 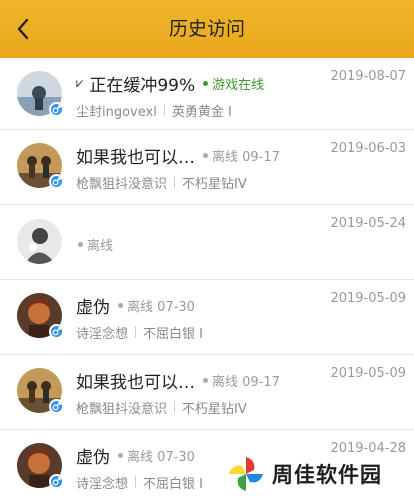 What do you see at coordinates (95, 244) in the screenshot?
I see `status-label: 离线` at bounding box center [95, 244].